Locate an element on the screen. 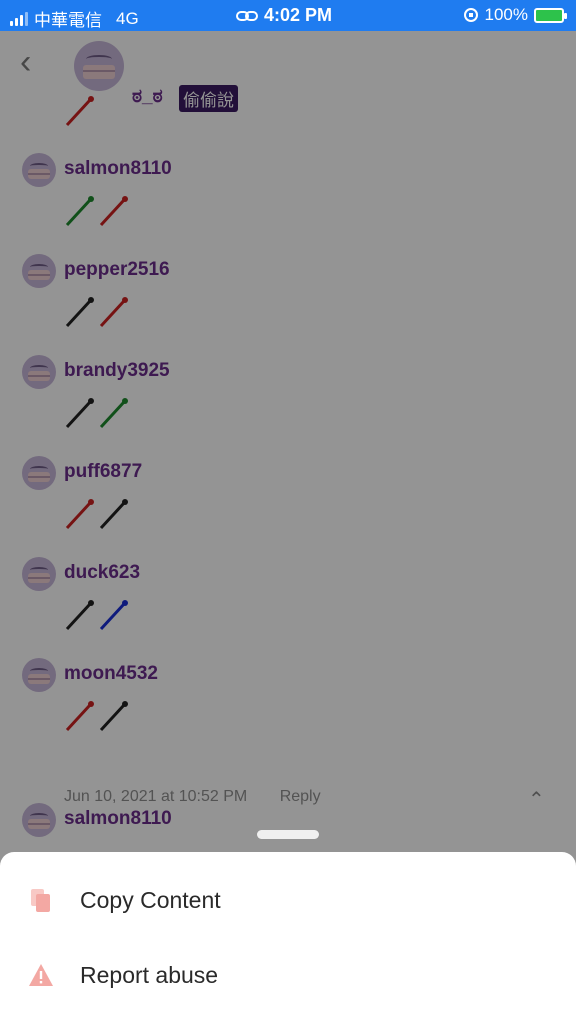 The height and width of the screenshot is (1024, 576). network-type: 4G is located at coordinates (127, 18).